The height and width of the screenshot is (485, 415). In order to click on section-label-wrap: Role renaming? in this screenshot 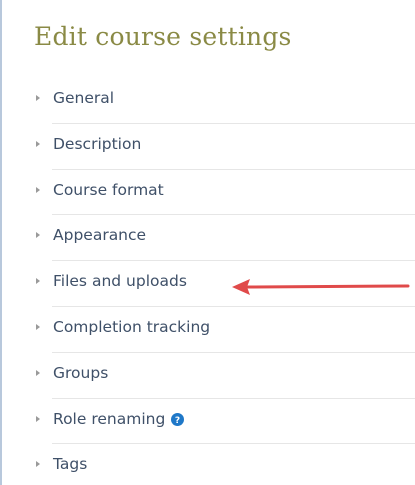, I will do `click(119, 418)`.